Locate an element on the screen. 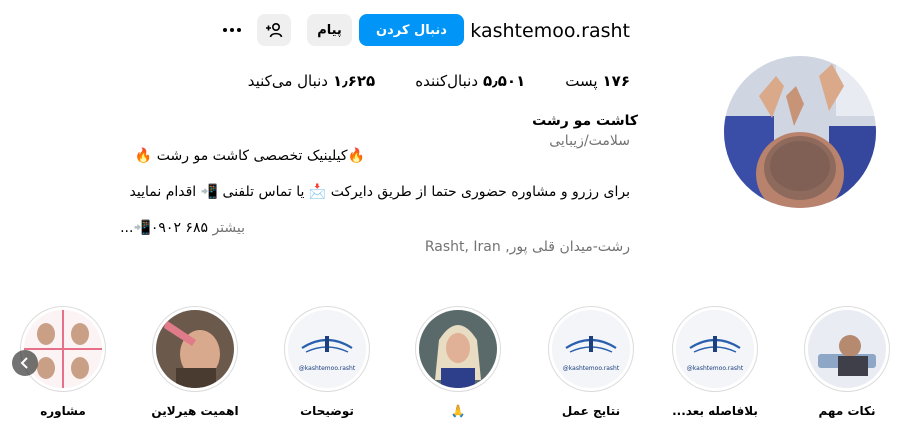 This screenshot has height=428, width=909. highlight-item: @kashtemoo.rasht توضیحات is located at coordinates (327, 362).